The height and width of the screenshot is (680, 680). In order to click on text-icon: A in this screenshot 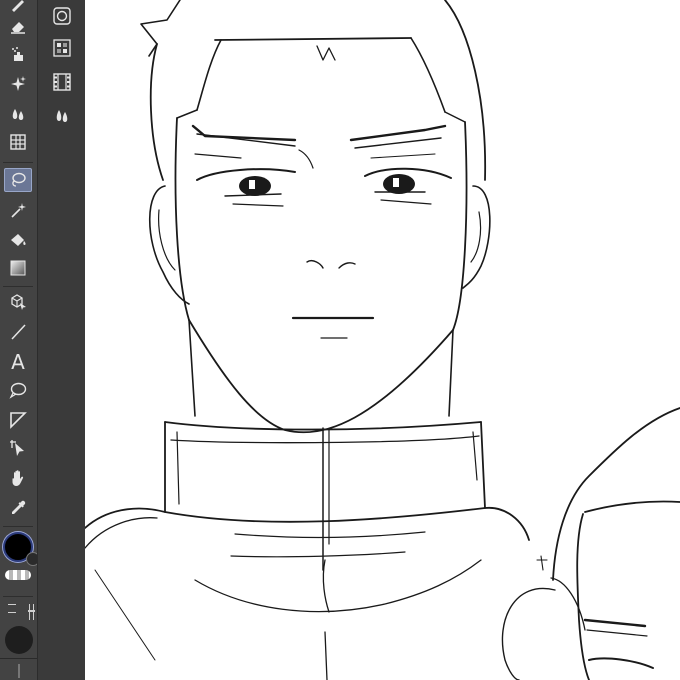, I will do `click(18, 362)`.